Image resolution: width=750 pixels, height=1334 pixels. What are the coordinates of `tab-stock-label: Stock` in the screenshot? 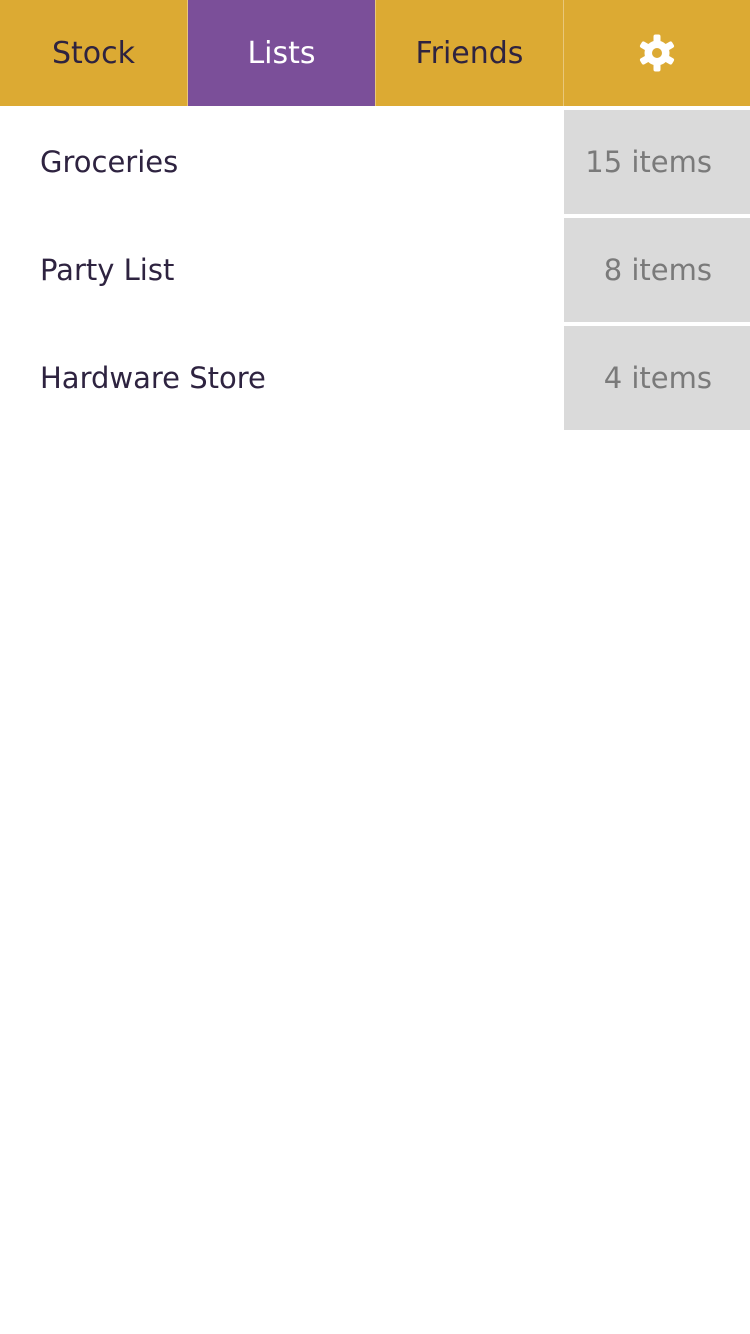 It's located at (93, 53).